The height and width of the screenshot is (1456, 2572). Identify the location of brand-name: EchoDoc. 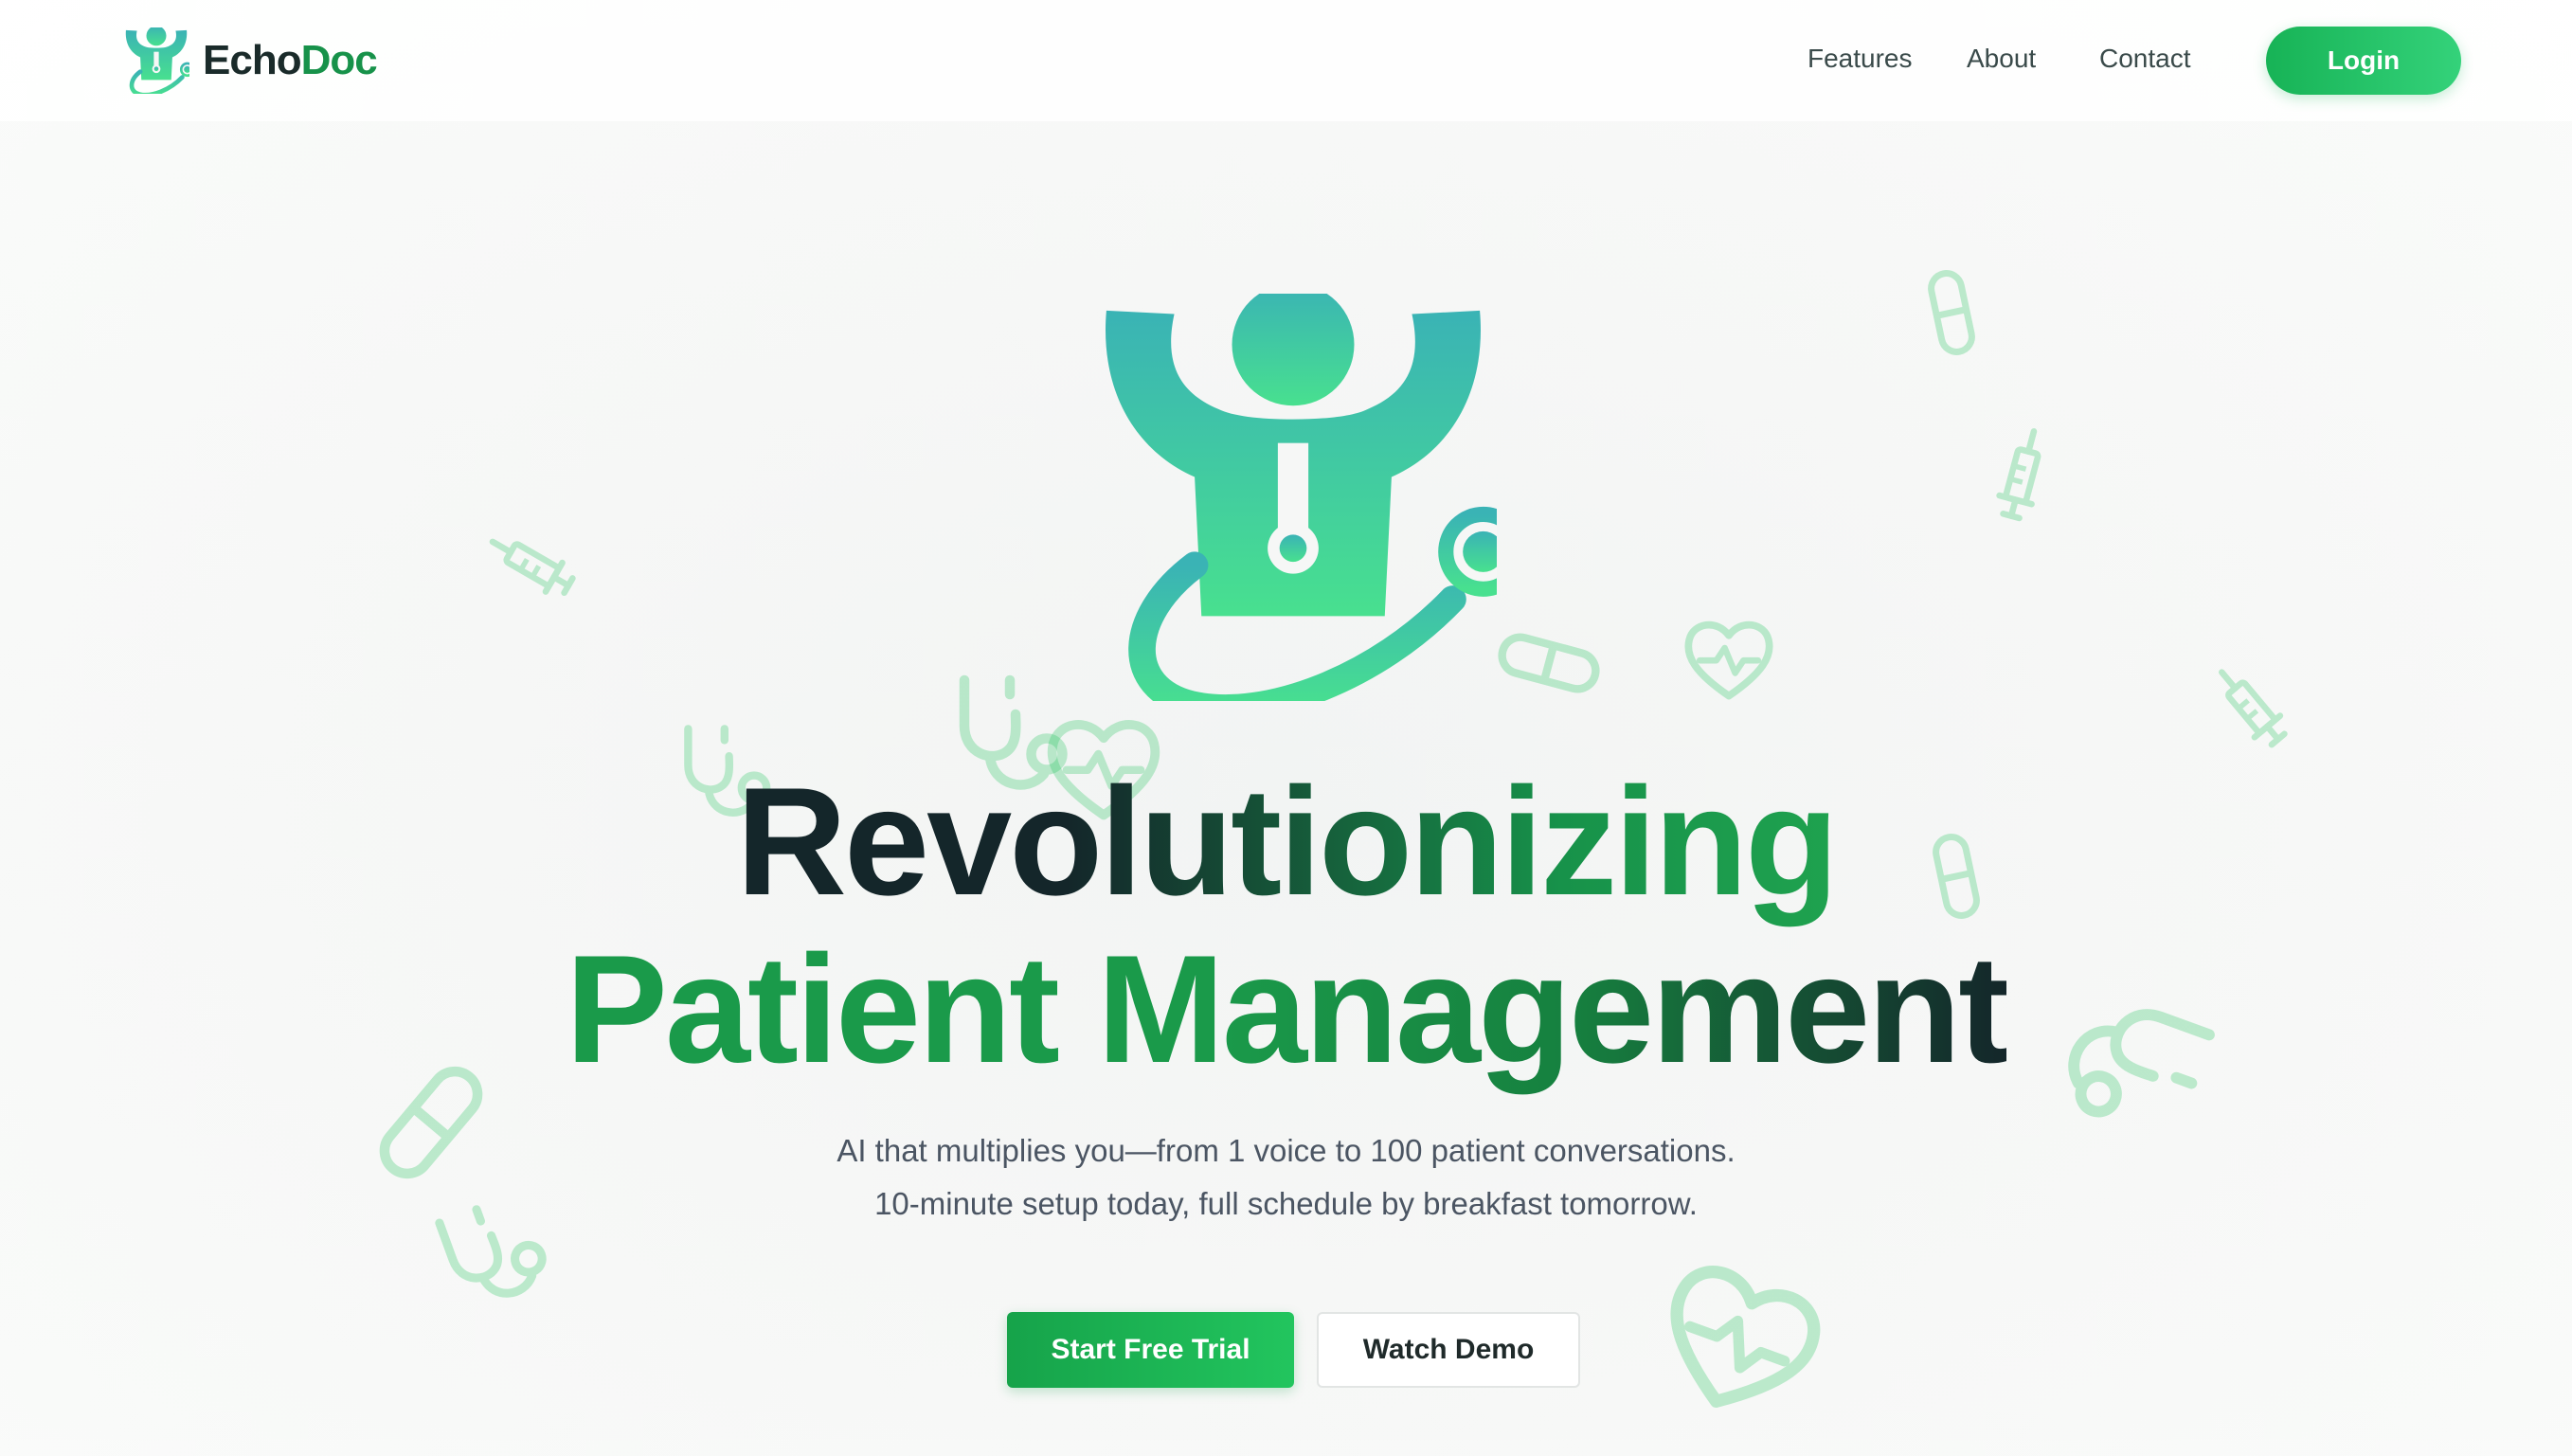
(290, 60).